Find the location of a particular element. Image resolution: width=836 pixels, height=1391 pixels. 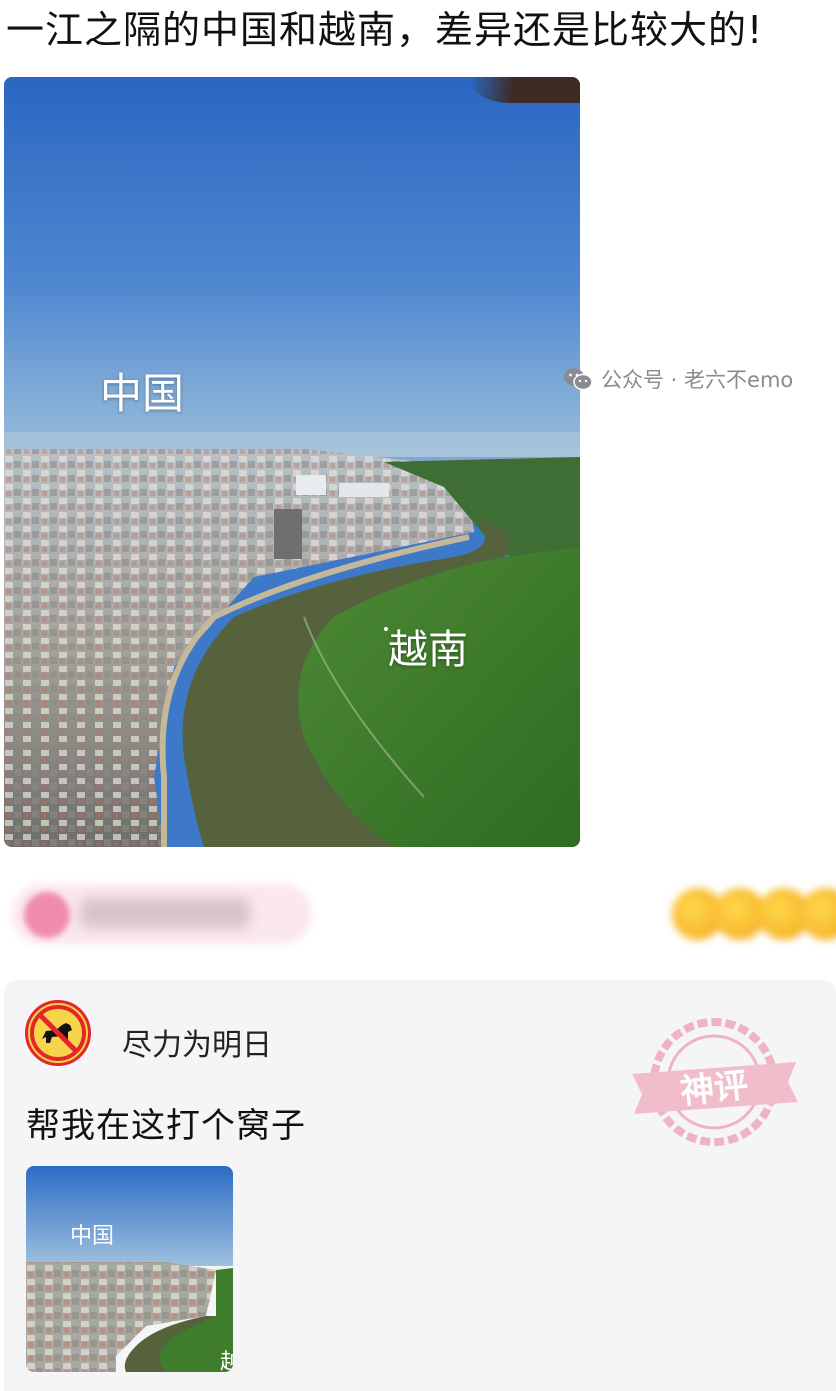

stamp-text: 神评 is located at coordinates (714, 1089).